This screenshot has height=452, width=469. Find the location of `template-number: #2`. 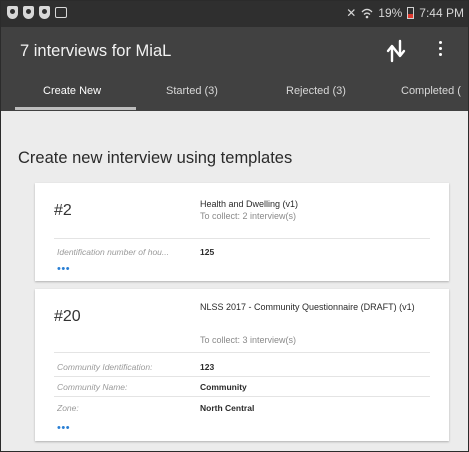

template-number: #2 is located at coordinates (63, 210).